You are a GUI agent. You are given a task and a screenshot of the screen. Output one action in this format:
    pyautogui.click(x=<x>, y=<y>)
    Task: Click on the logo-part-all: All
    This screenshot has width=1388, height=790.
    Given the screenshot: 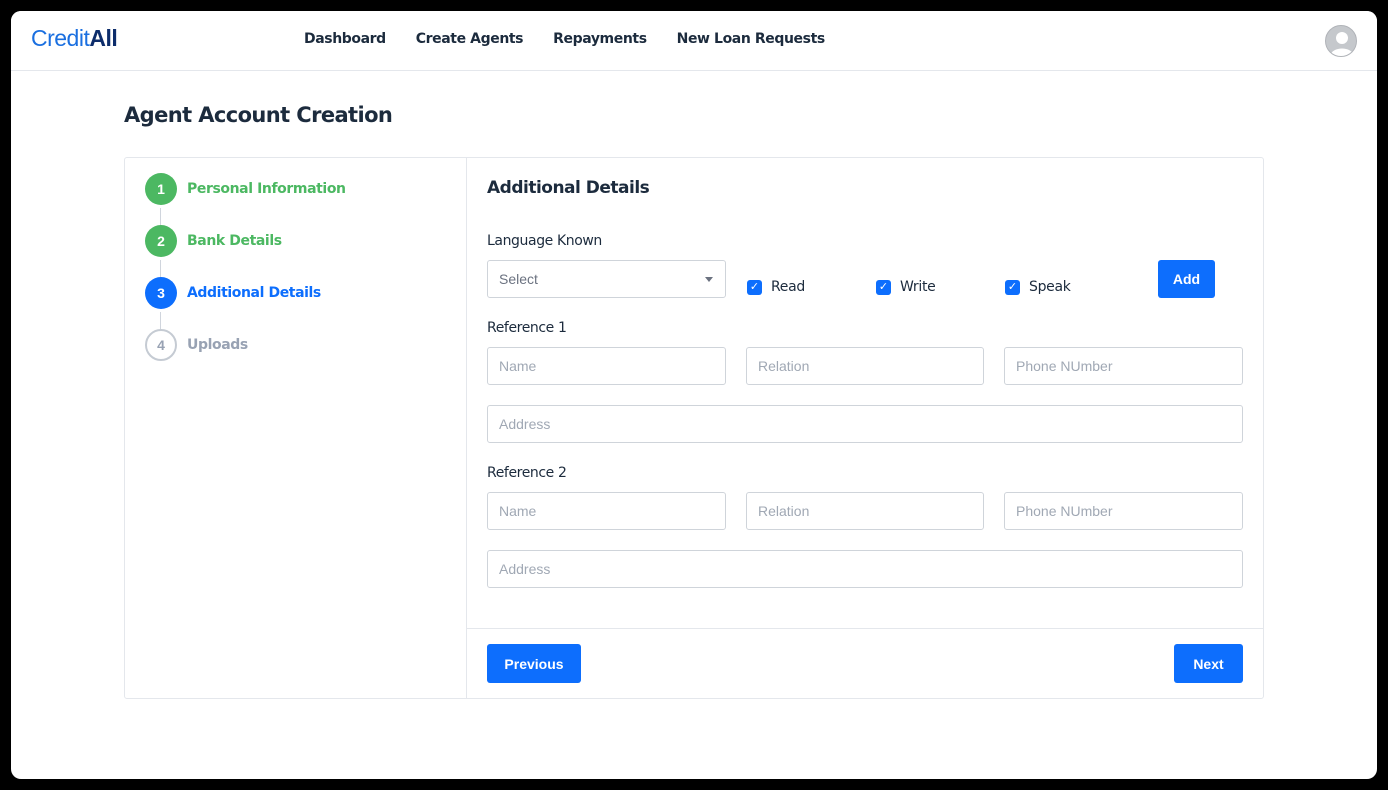 What is the action you would take?
    pyautogui.click(x=103, y=38)
    